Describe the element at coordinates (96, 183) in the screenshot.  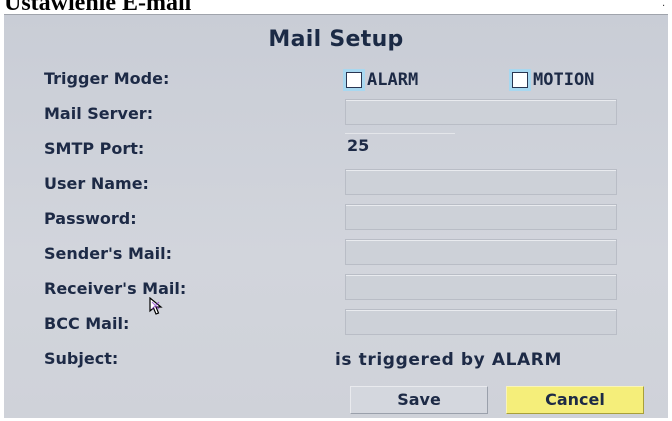
I see `user-name-label: User Name:` at that location.